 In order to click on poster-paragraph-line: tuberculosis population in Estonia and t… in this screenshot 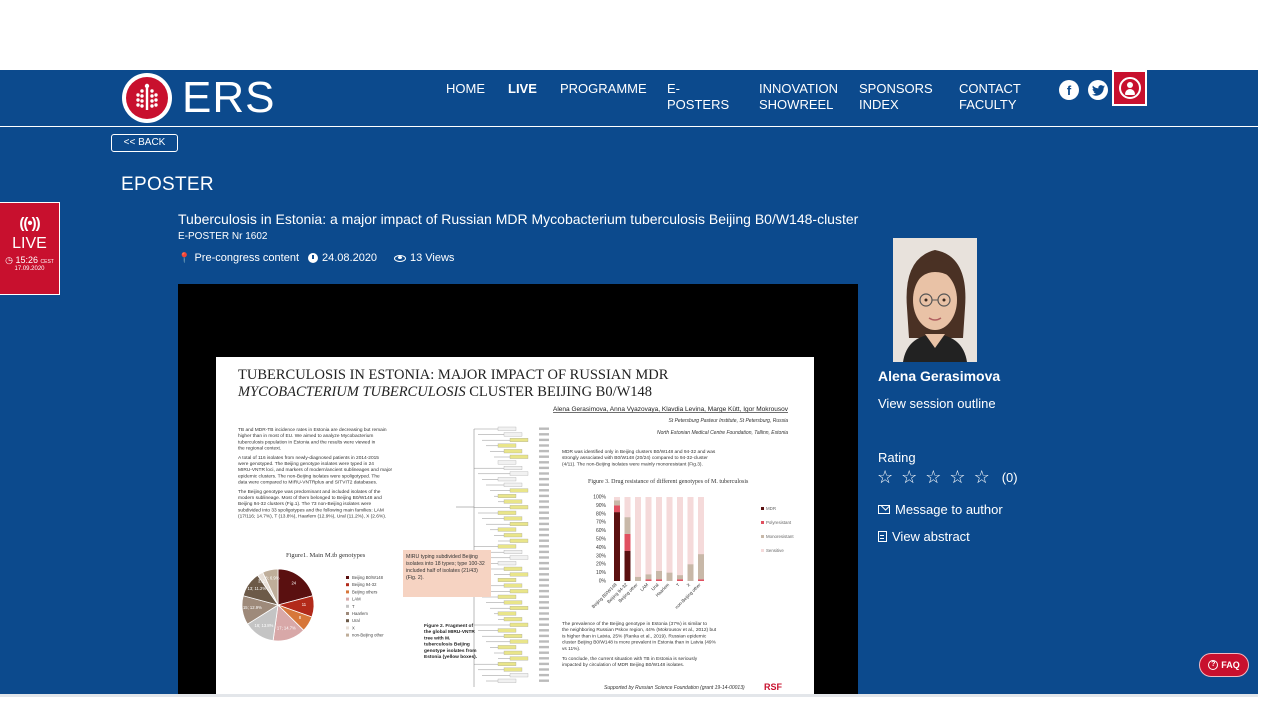, I will do `click(307, 442)`.